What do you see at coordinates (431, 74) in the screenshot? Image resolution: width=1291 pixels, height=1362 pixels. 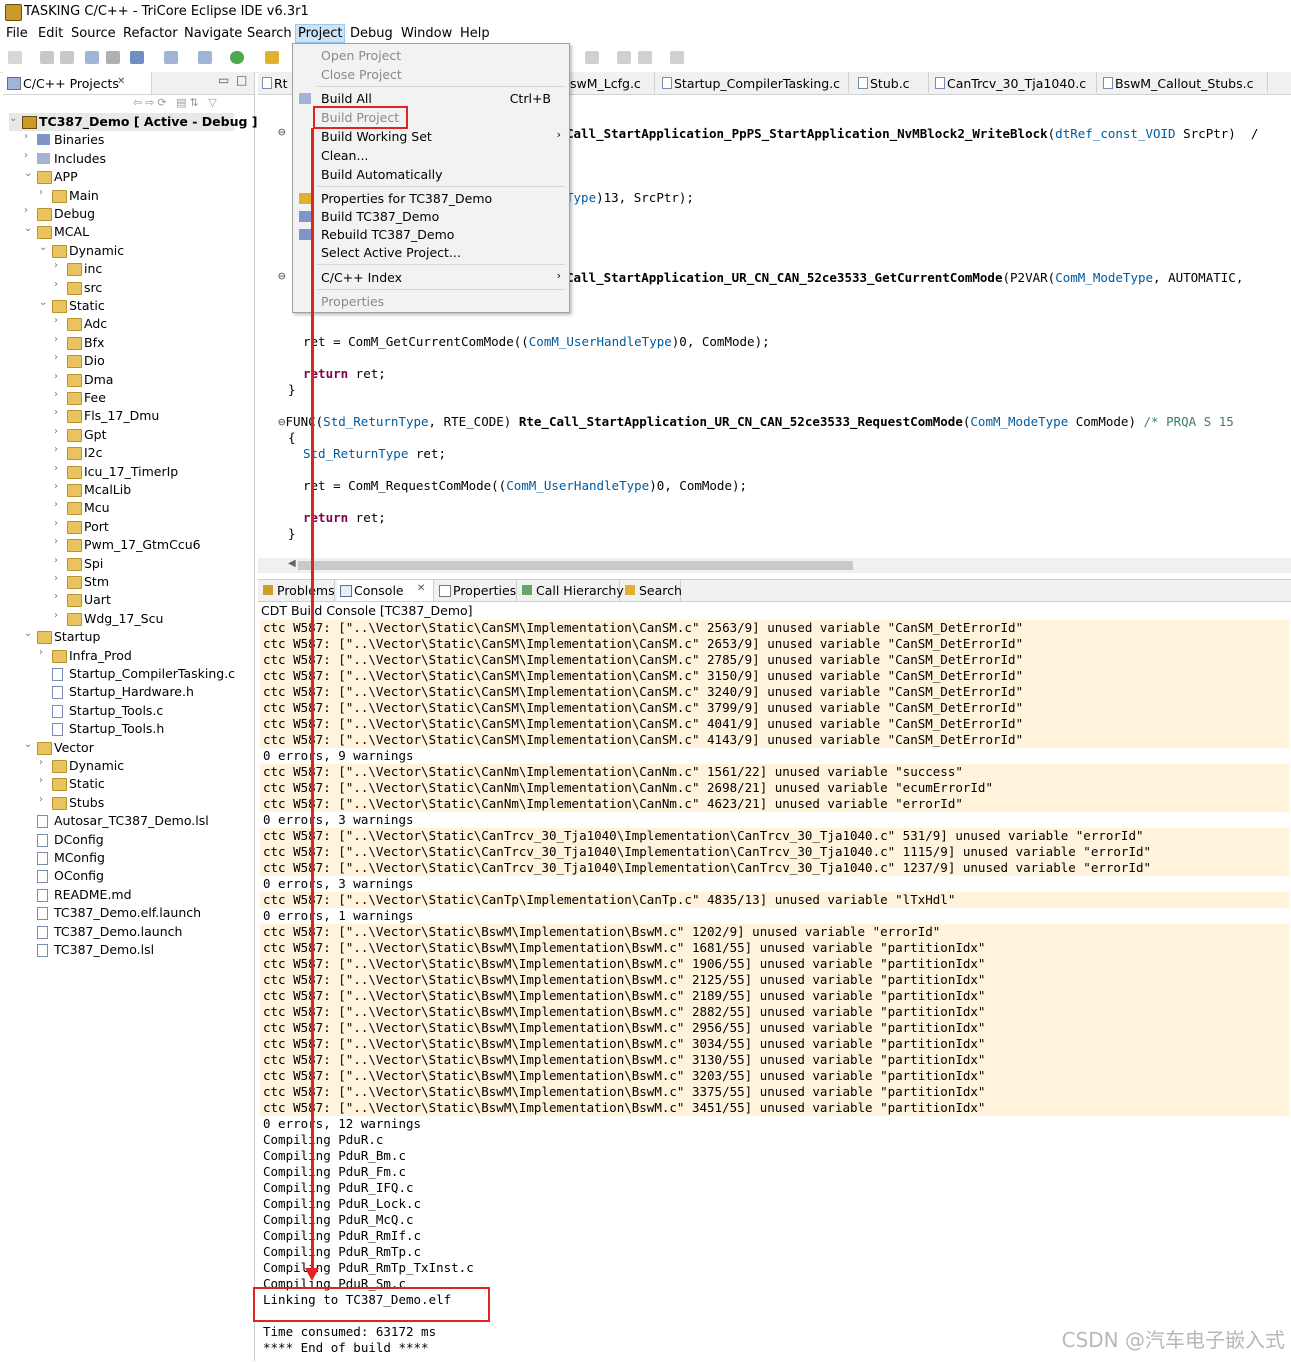 I see `menu-item-close-project: Close Project` at bounding box center [431, 74].